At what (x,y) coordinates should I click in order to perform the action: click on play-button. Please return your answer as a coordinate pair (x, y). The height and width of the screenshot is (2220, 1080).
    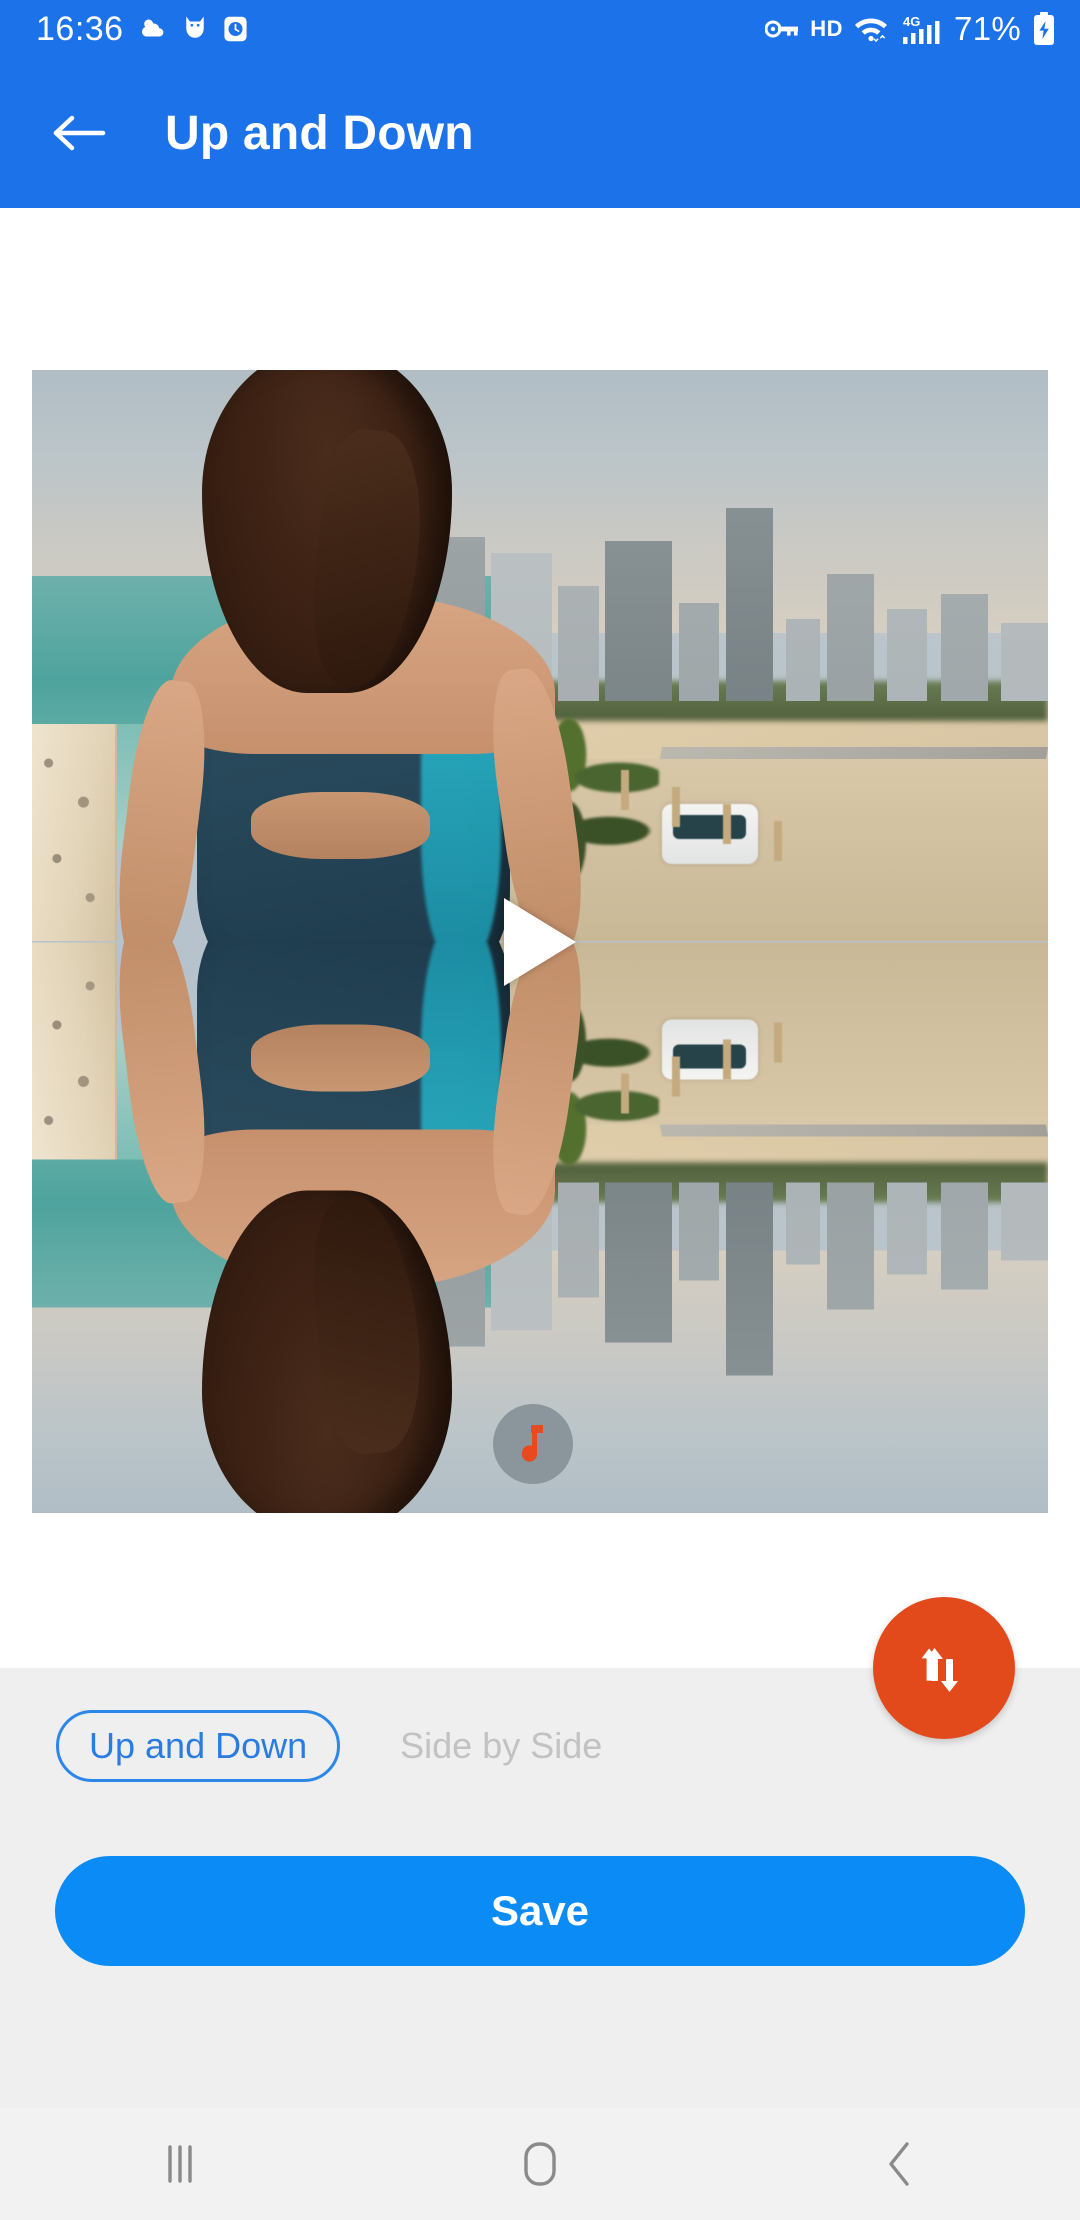
    Looking at the image, I should click on (540, 941).